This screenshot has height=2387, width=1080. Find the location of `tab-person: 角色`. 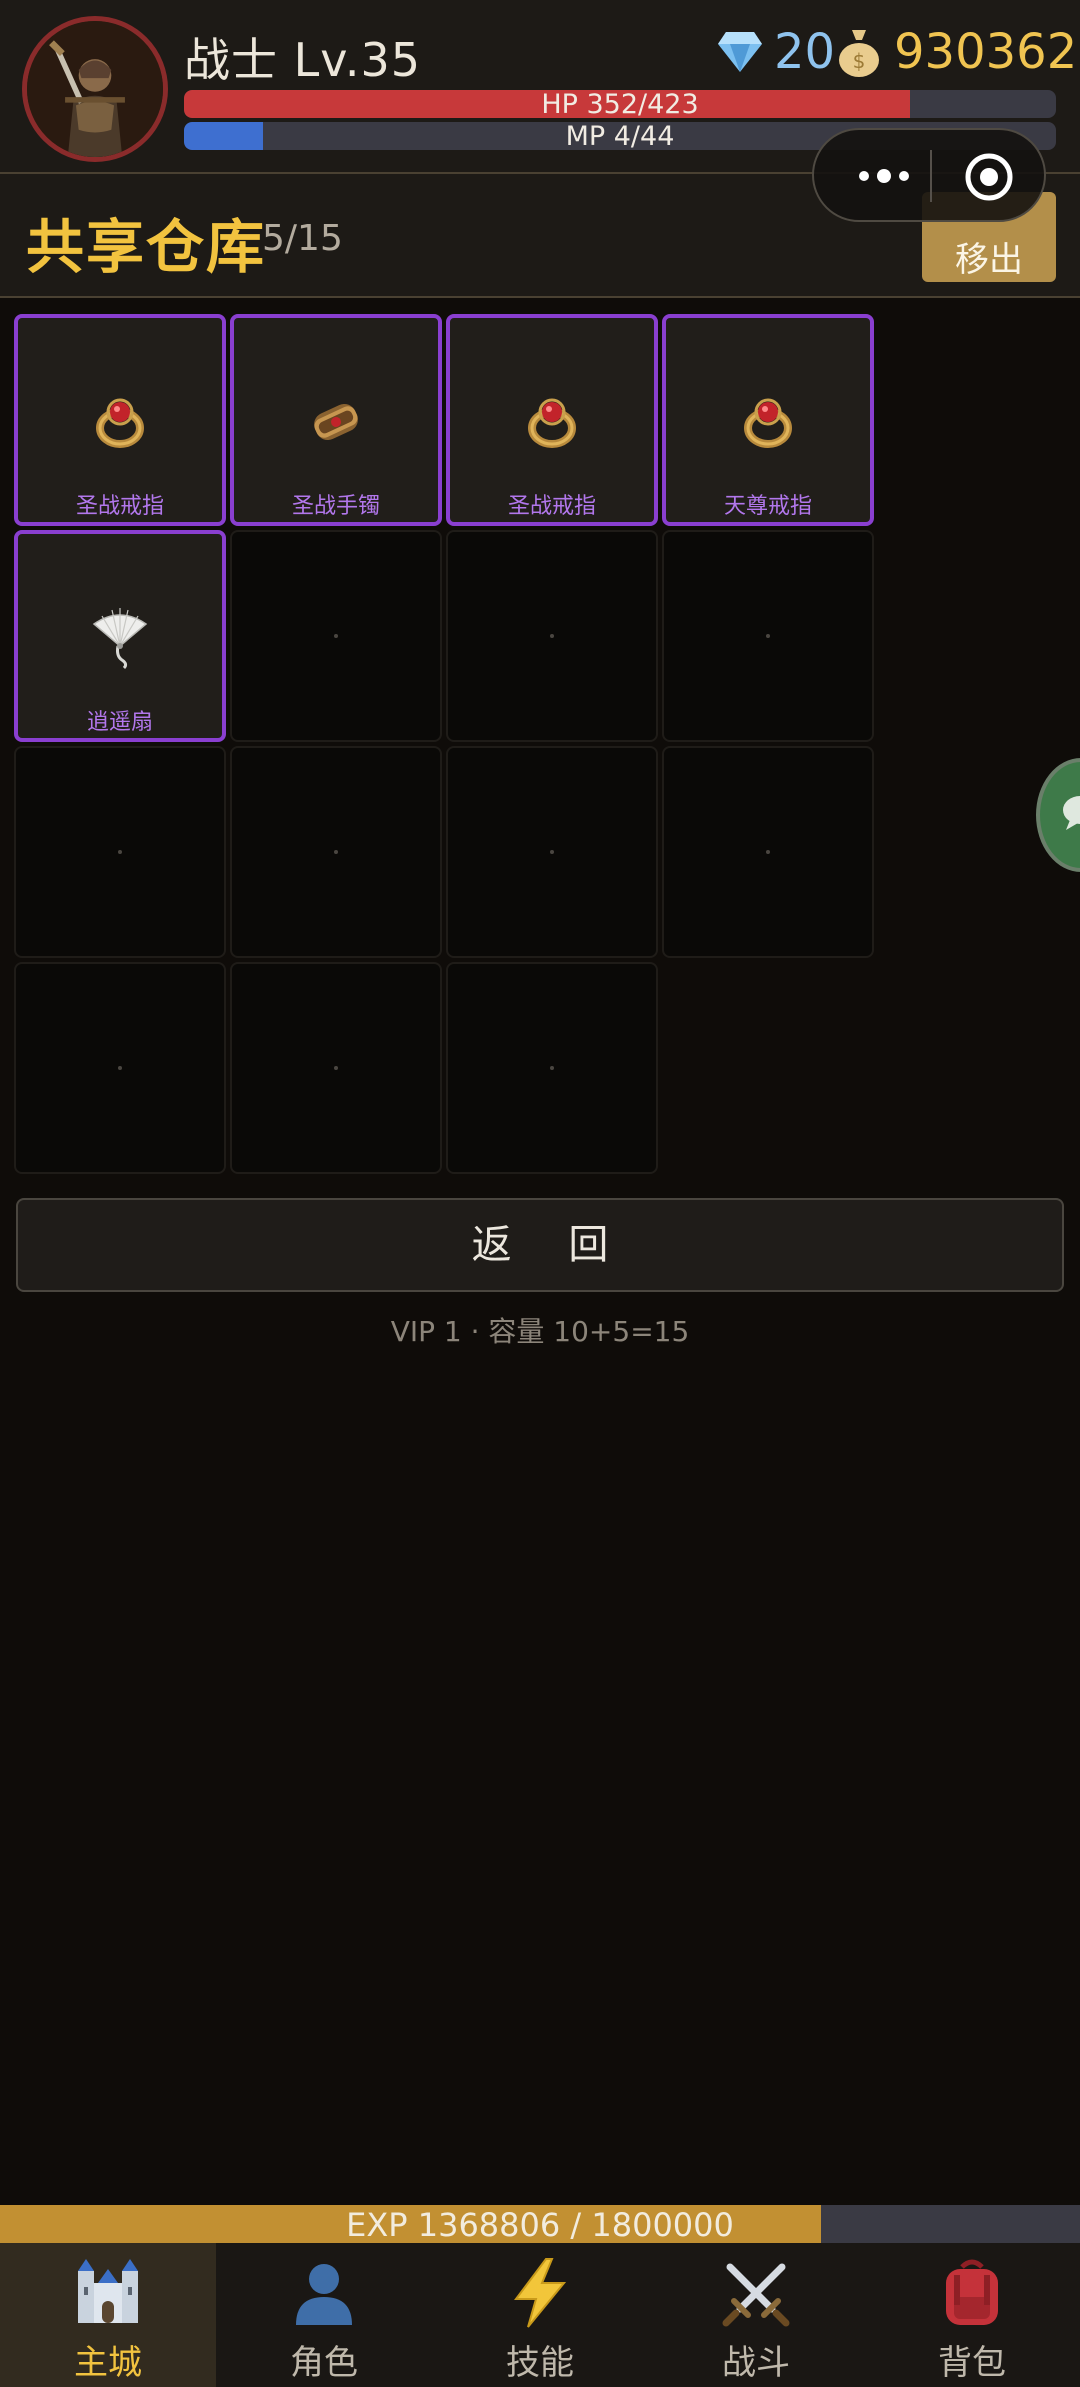

tab-person: 角色 is located at coordinates (324, 2315).